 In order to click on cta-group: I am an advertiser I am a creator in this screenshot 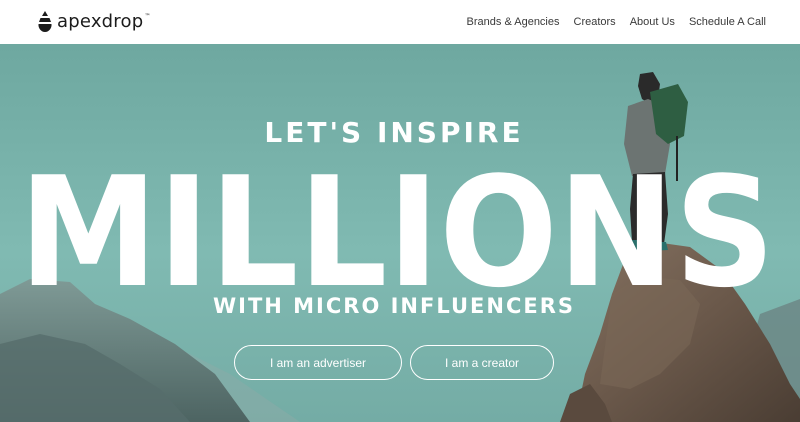, I will do `click(394, 362)`.